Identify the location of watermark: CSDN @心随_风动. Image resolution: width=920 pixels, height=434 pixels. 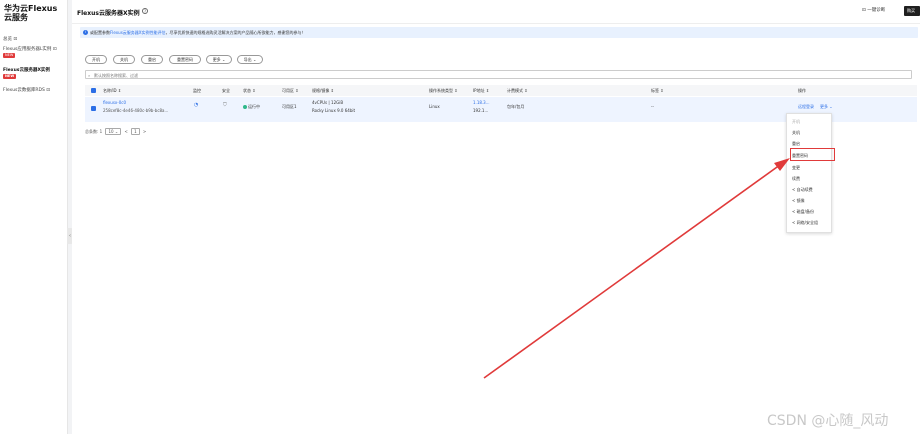
(828, 421).